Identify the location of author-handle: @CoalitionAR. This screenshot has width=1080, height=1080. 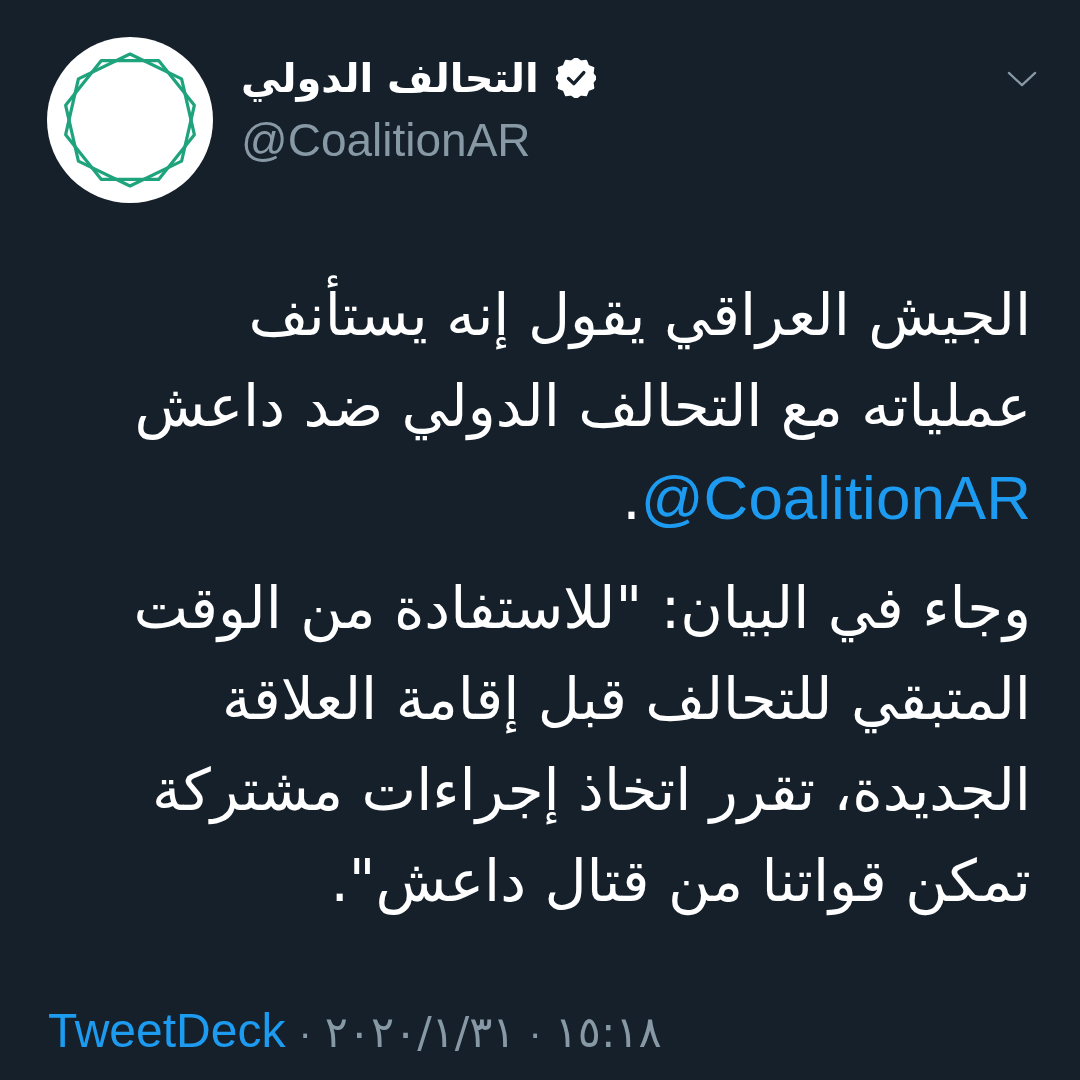
(386, 140).